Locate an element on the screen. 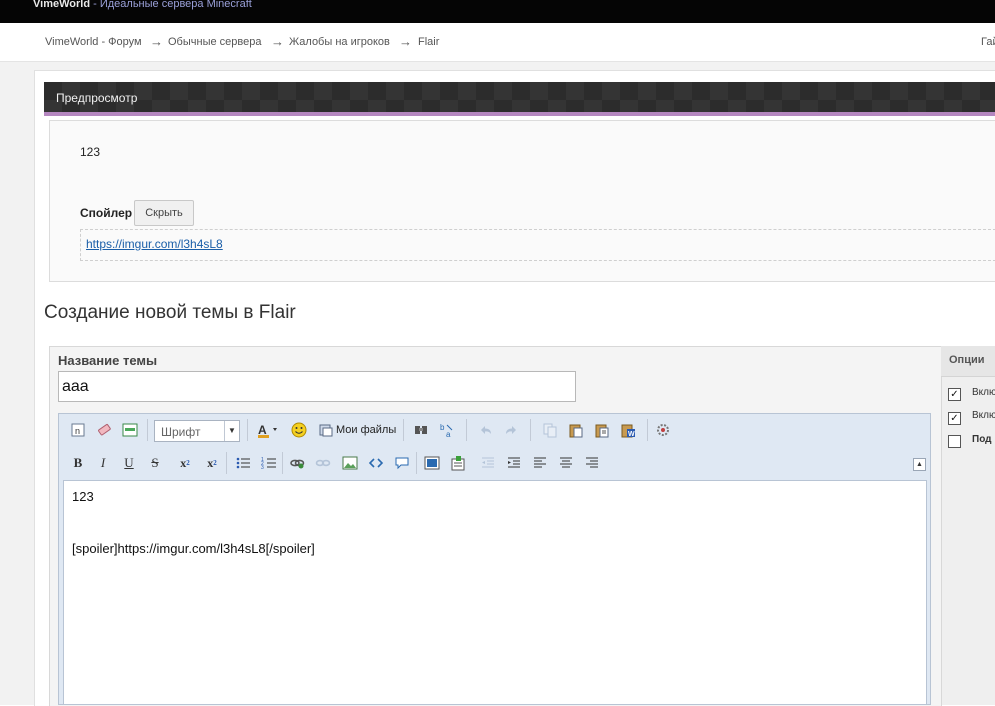  font-select-value: Шрифт is located at coordinates (181, 432).